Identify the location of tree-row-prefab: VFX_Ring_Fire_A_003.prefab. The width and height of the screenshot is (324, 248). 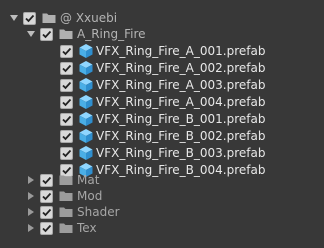
(162, 85).